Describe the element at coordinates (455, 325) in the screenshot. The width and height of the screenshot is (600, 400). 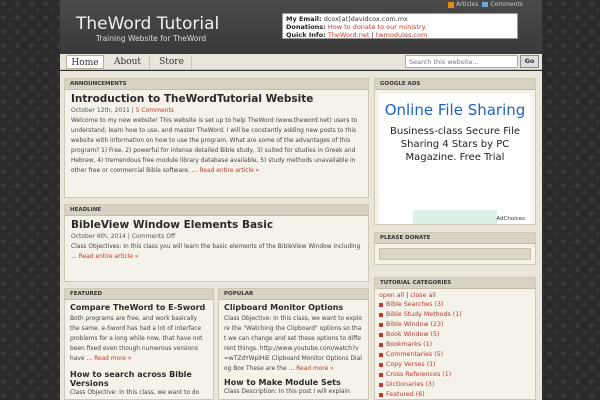
I see `category-item: Bible Window (23)` at that location.